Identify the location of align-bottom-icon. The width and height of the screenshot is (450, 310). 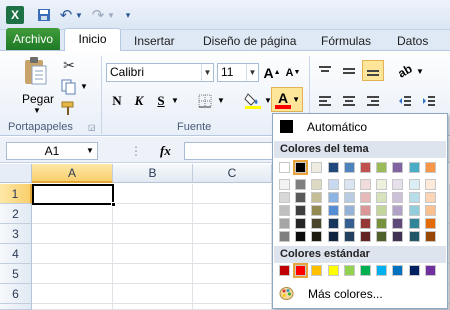
(373, 70).